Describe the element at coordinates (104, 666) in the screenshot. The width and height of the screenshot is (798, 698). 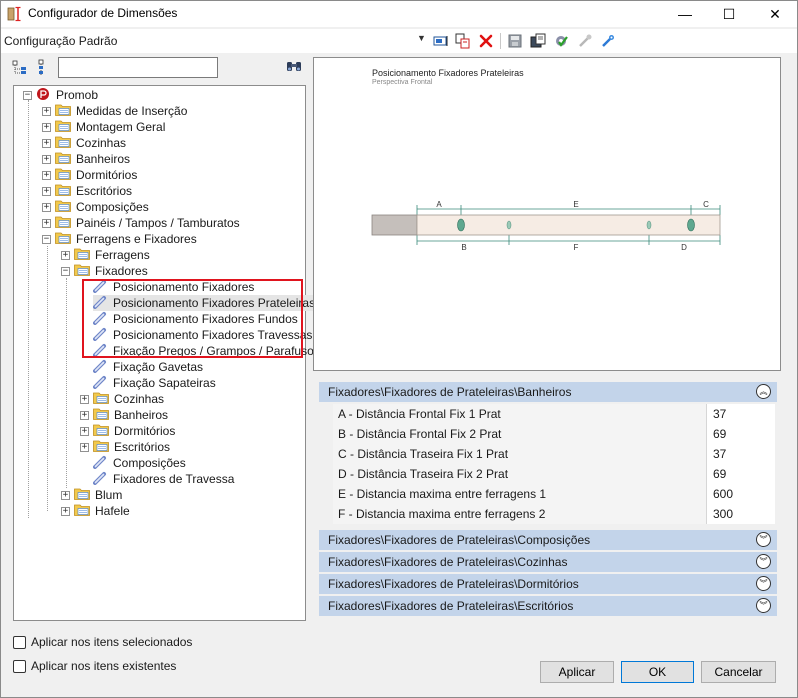
I see `apply-existing-label: Aplicar nos itens existentes` at that location.